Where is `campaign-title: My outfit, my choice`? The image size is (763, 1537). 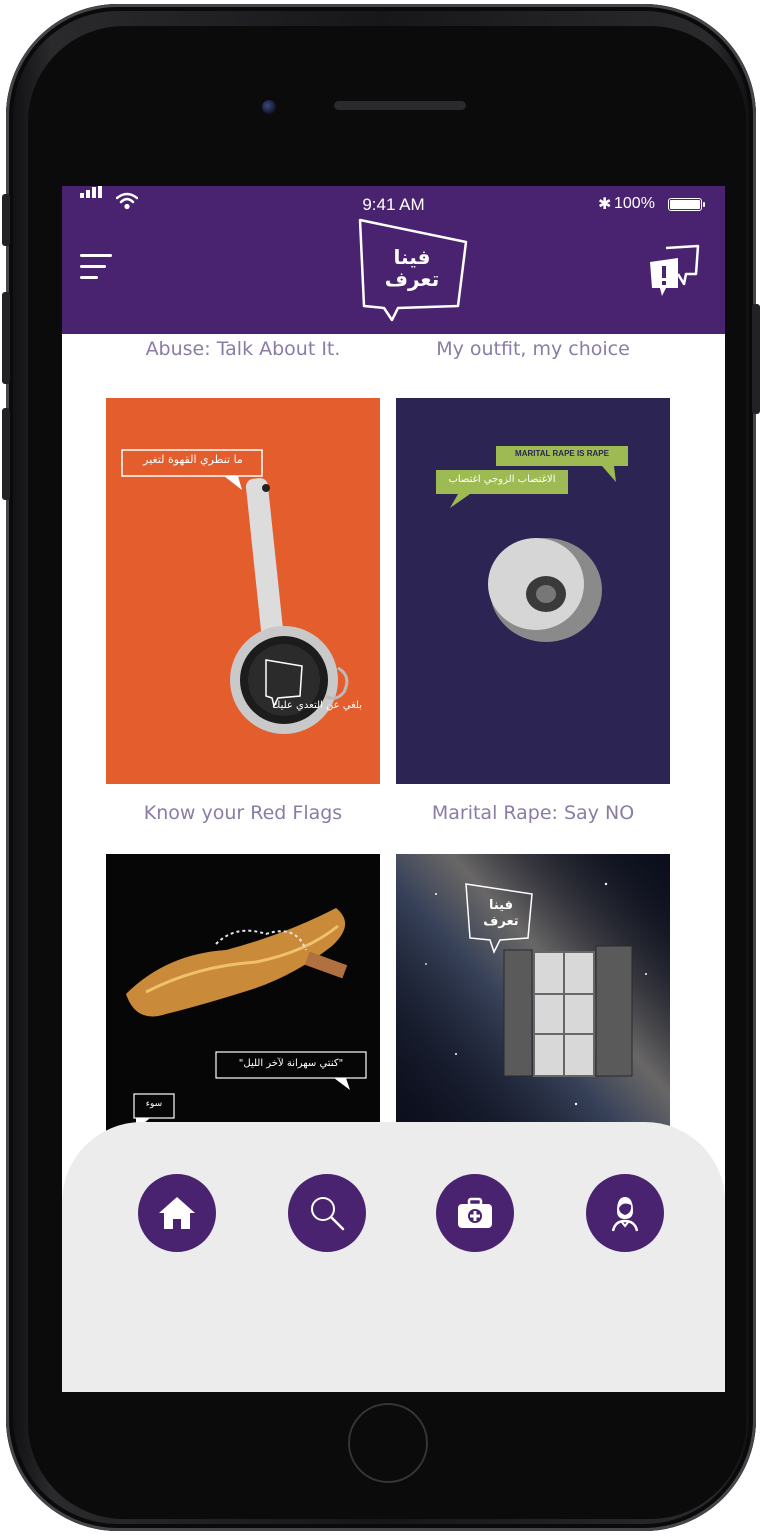 campaign-title: My outfit, my choice is located at coordinates (533, 349).